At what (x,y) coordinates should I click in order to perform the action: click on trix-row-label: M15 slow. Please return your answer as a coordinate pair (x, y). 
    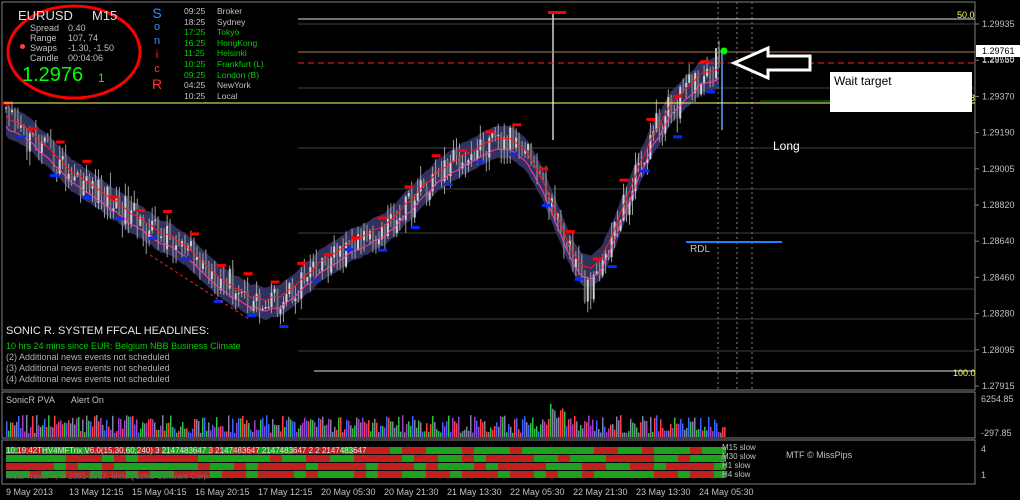
    Looking at the image, I should click on (739, 447).